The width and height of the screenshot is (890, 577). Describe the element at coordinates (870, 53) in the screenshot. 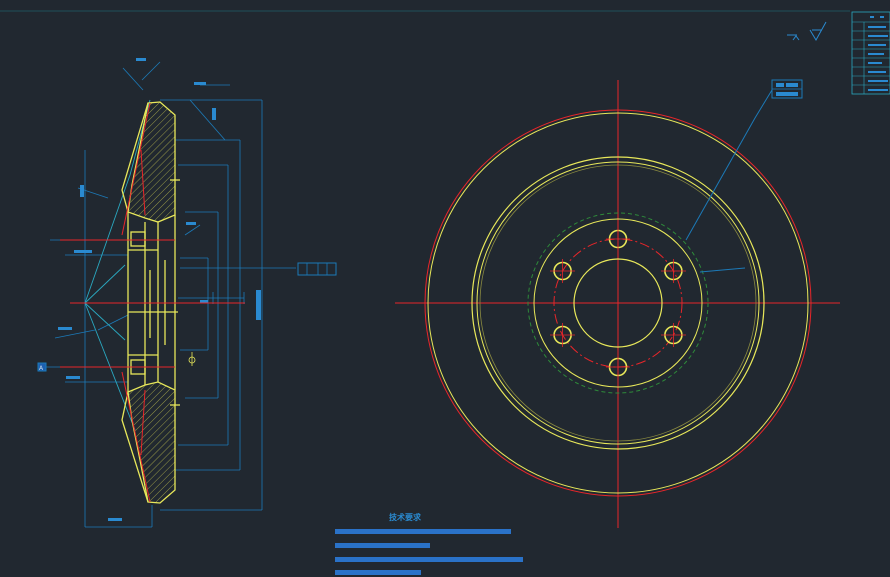

I see `title-block` at that location.